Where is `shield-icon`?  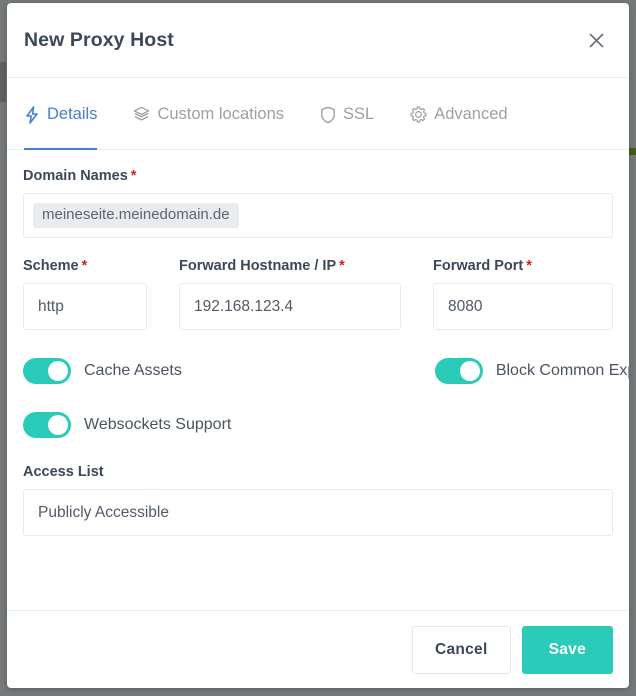 shield-icon is located at coordinates (328, 115).